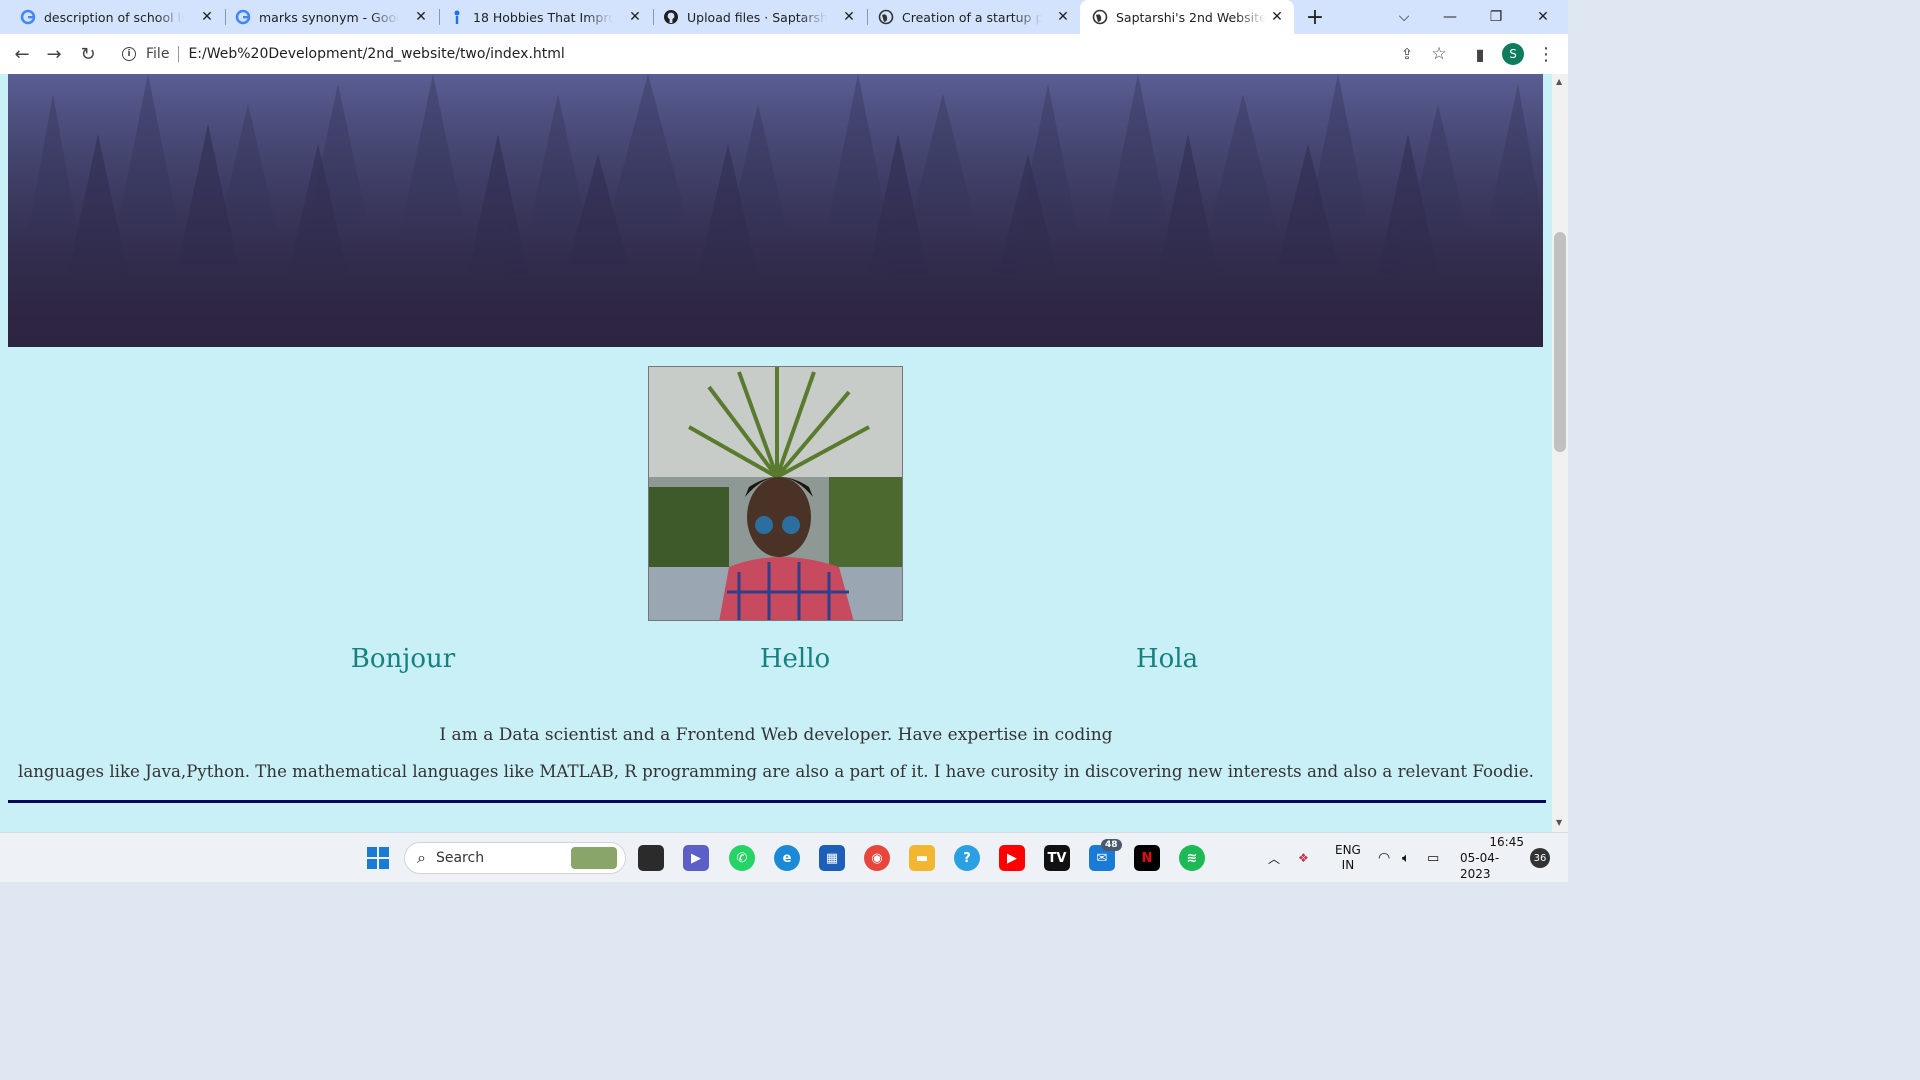  I want to click on microsoft-store-icon: ▦, so click(832, 858).